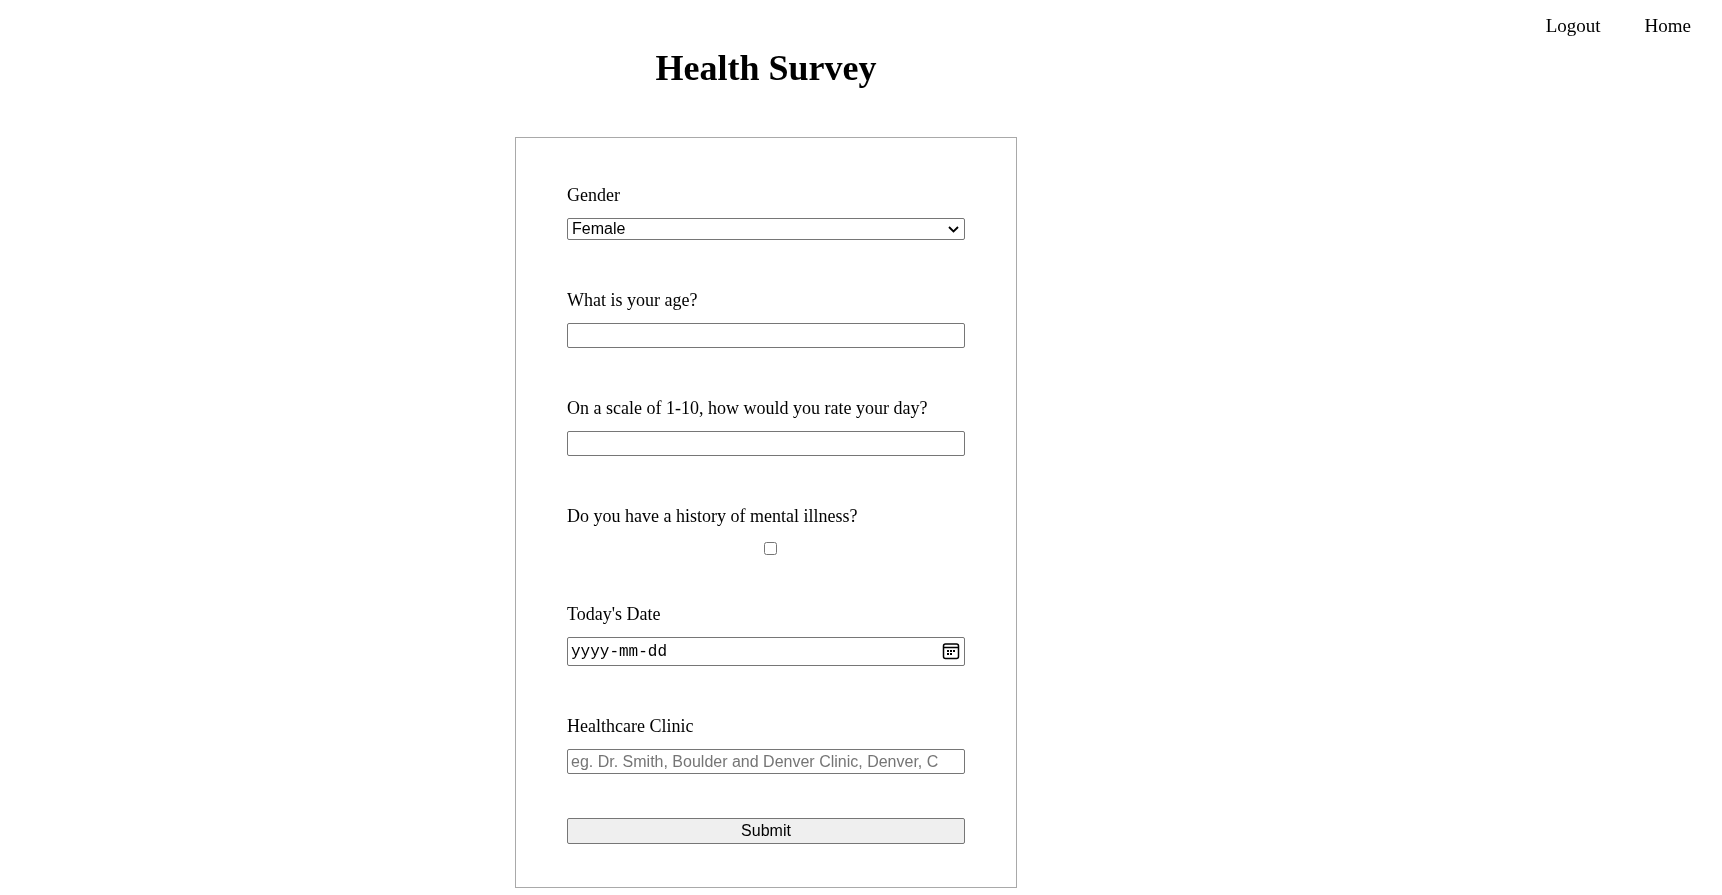 Image resolution: width=1722 pixels, height=895 pixels. What do you see at coordinates (953, 229) in the screenshot?
I see `chevron-down-icon` at bounding box center [953, 229].